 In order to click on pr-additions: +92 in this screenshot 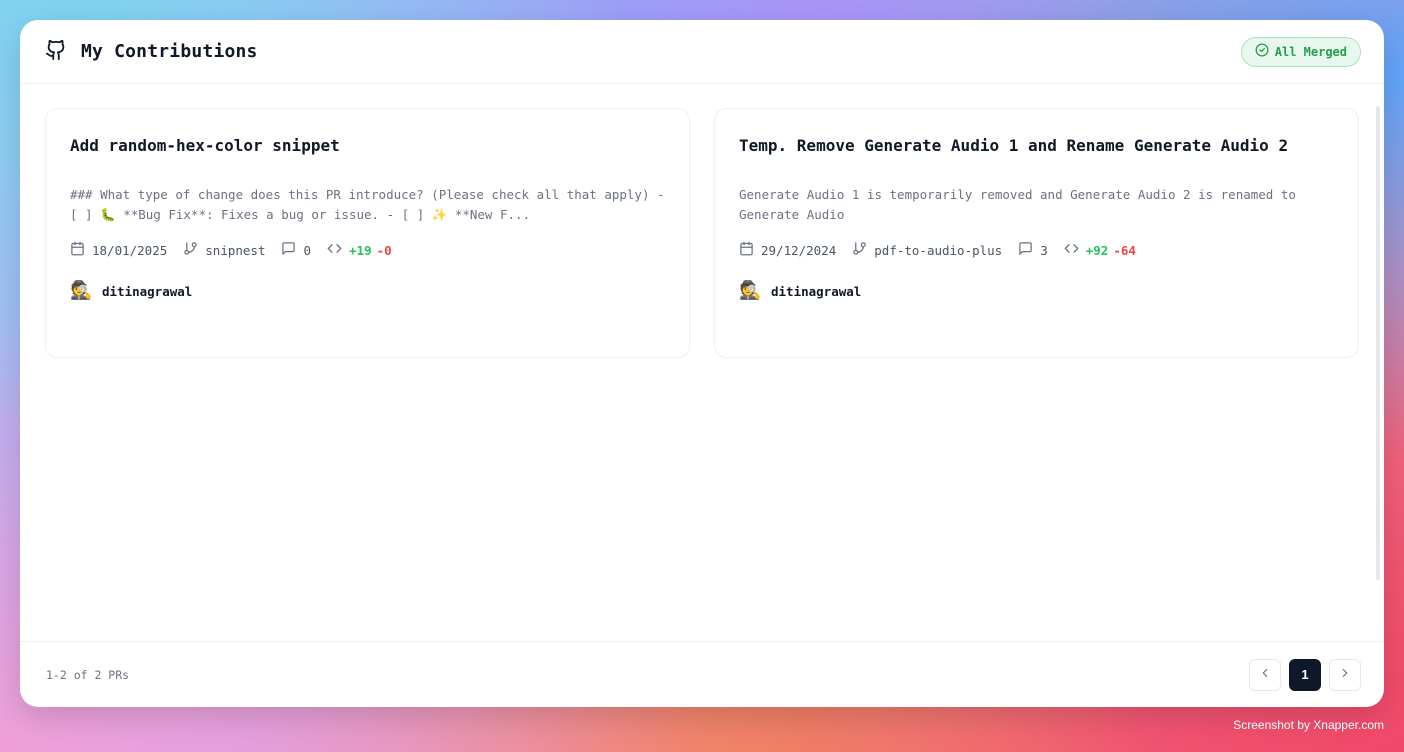, I will do `click(1097, 250)`.